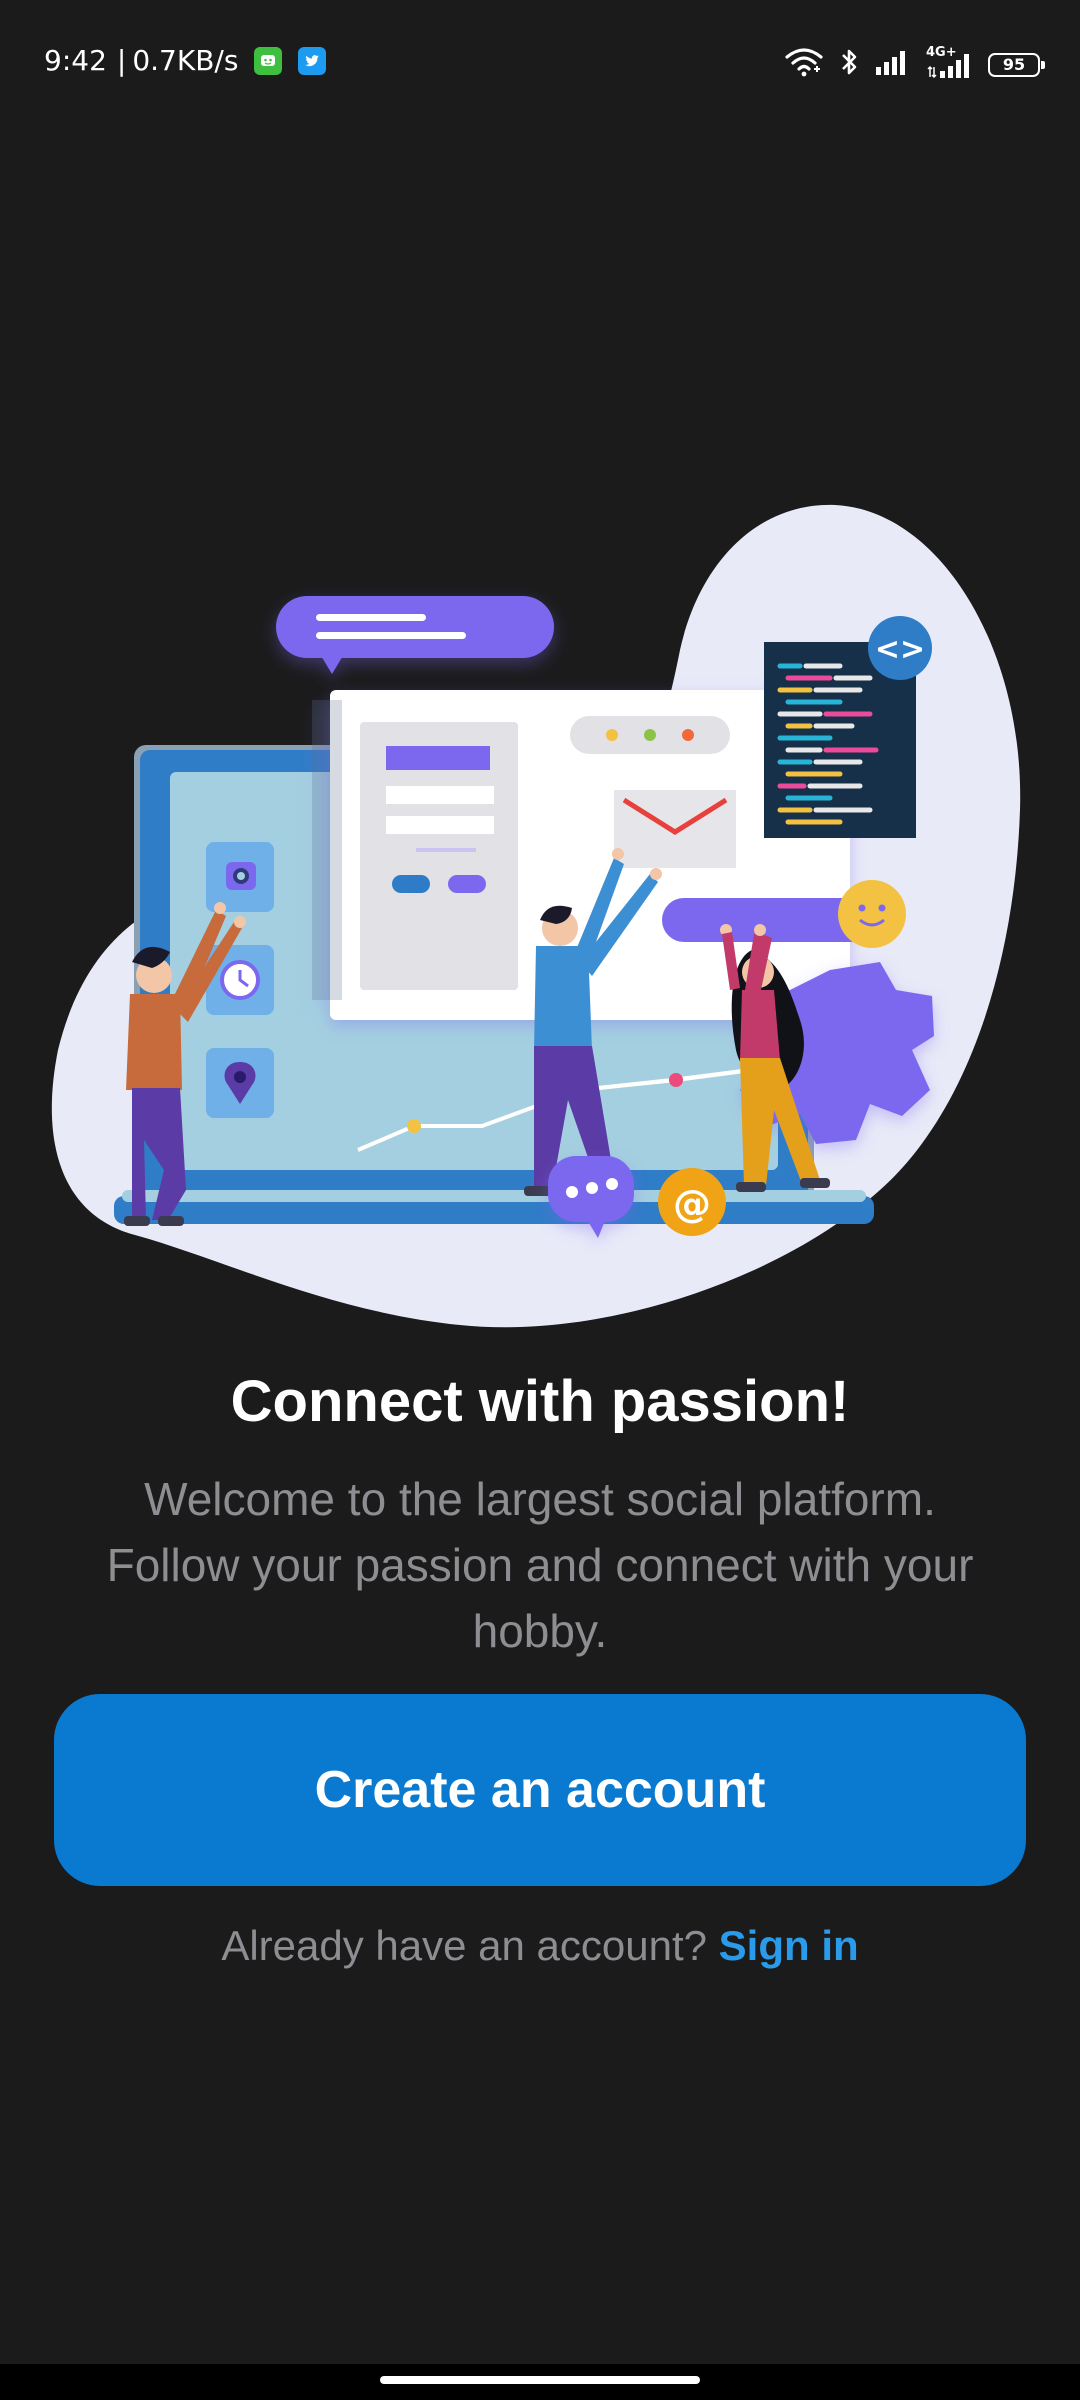  I want to click on battery-level: 95, so click(1014, 64).